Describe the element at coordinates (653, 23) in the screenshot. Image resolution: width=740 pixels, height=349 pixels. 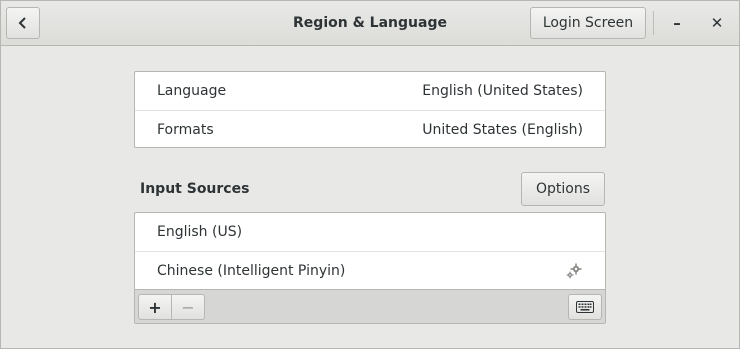
I see `header-separator` at that location.